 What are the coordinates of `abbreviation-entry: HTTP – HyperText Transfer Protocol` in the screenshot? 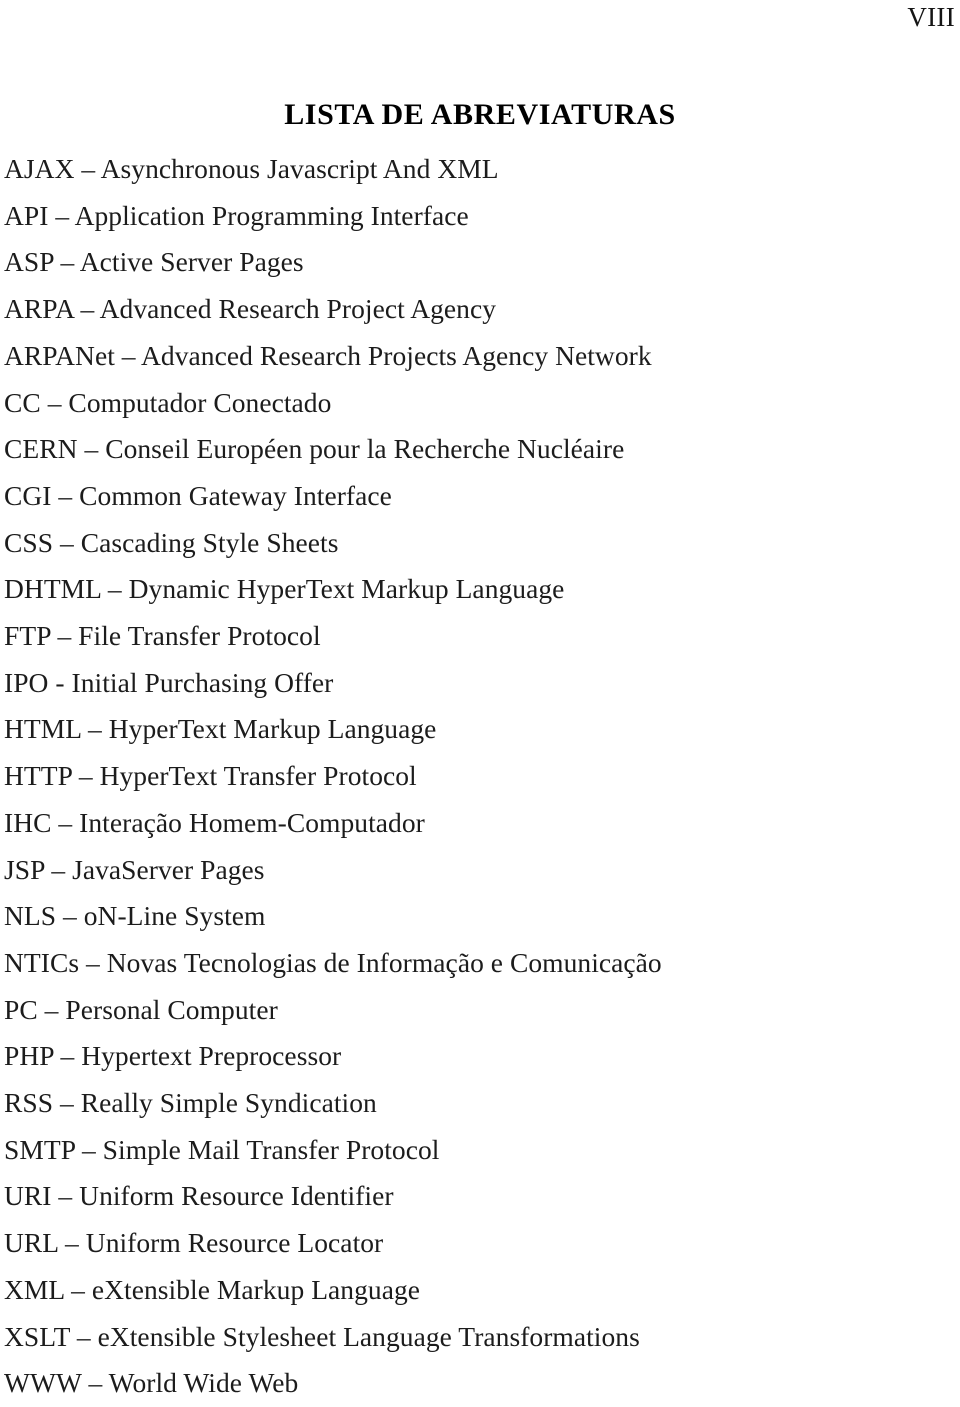 It's located at (210, 776).